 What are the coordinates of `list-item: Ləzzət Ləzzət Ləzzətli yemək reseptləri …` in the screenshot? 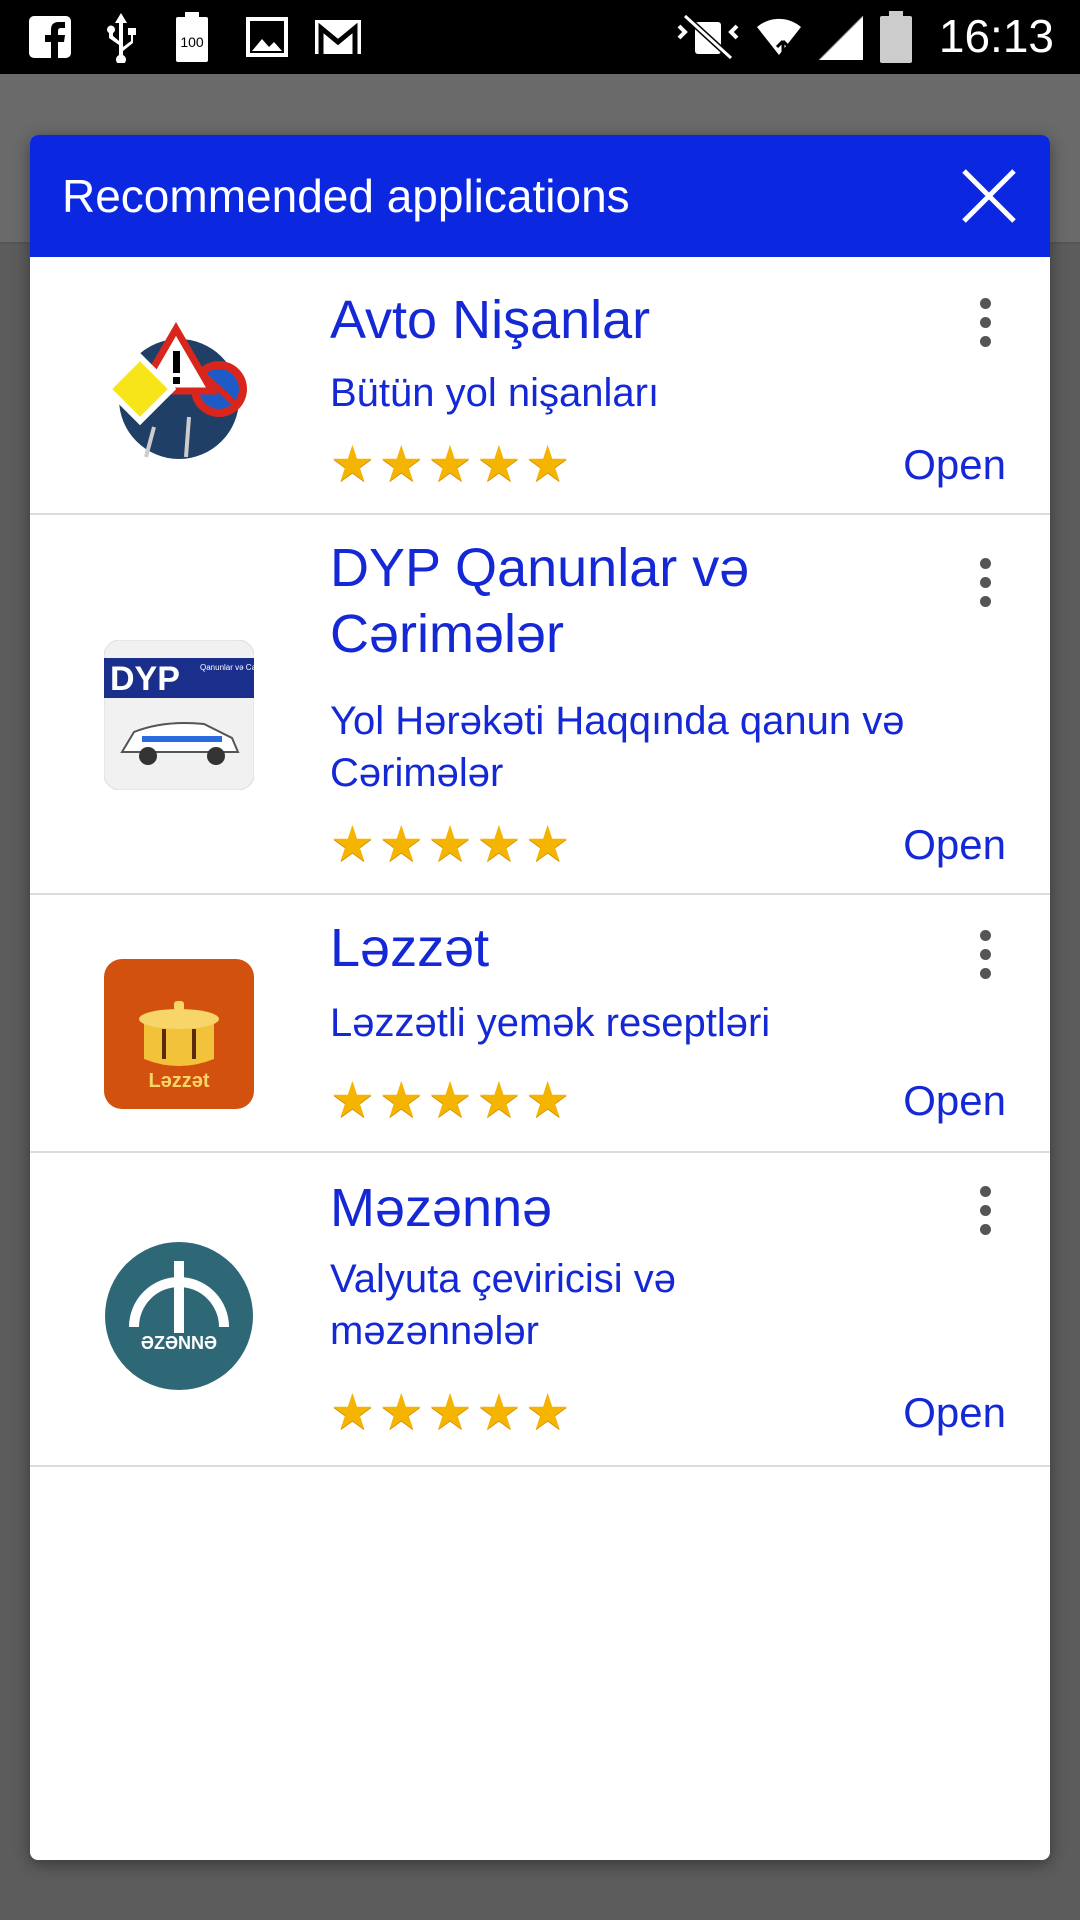 It's located at (540, 1024).